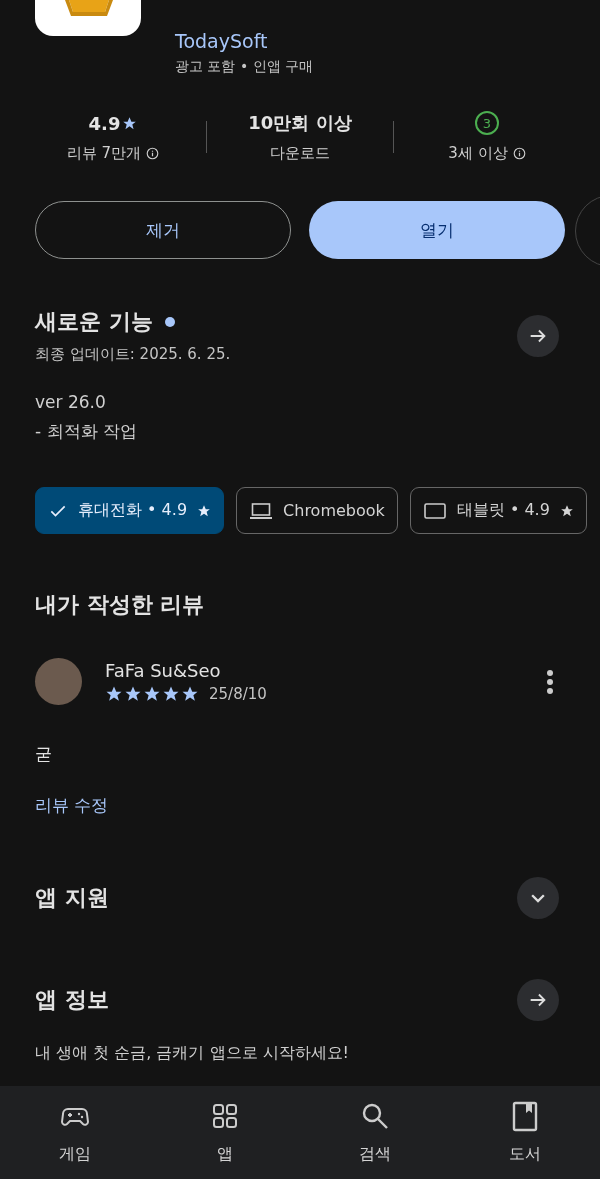 The height and width of the screenshot is (1179, 600). What do you see at coordinates (300, 123) in the screenshot?
I see `stat-value: 10만회 이상` at bounding box center [300, 123].